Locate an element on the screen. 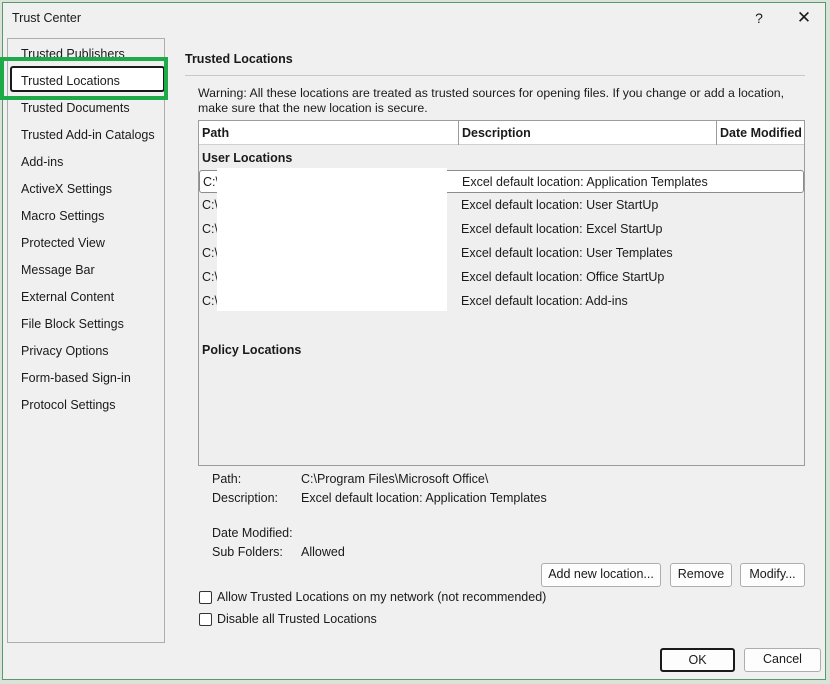 The image size is (830, 684). divider is located at coordinates (495, 75).